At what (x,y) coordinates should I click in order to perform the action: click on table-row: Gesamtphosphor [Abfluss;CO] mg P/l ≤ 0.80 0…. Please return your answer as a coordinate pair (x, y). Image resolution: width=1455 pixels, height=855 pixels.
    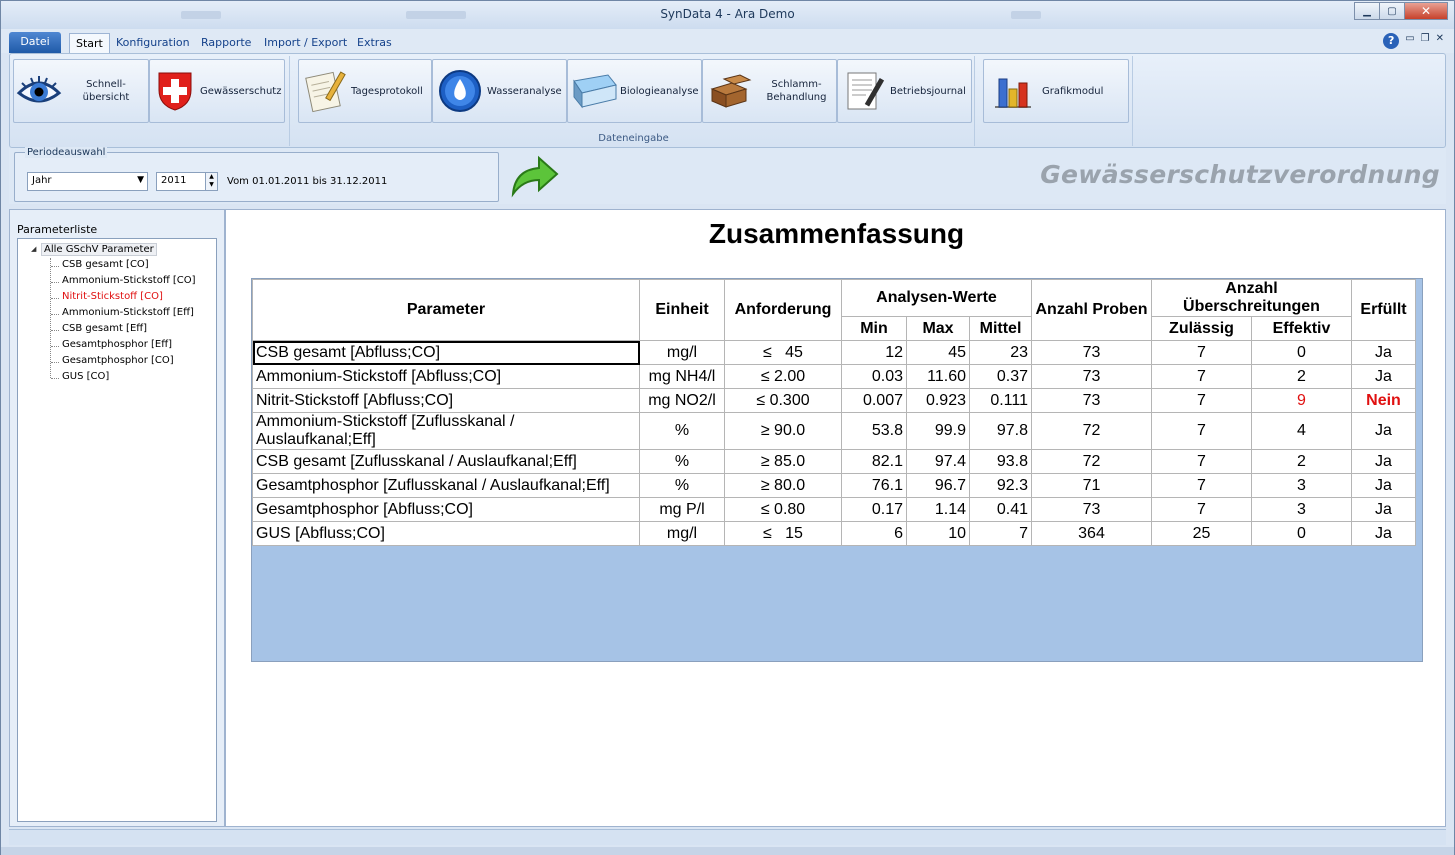
    Looking at the image, I should click on (834, 509).